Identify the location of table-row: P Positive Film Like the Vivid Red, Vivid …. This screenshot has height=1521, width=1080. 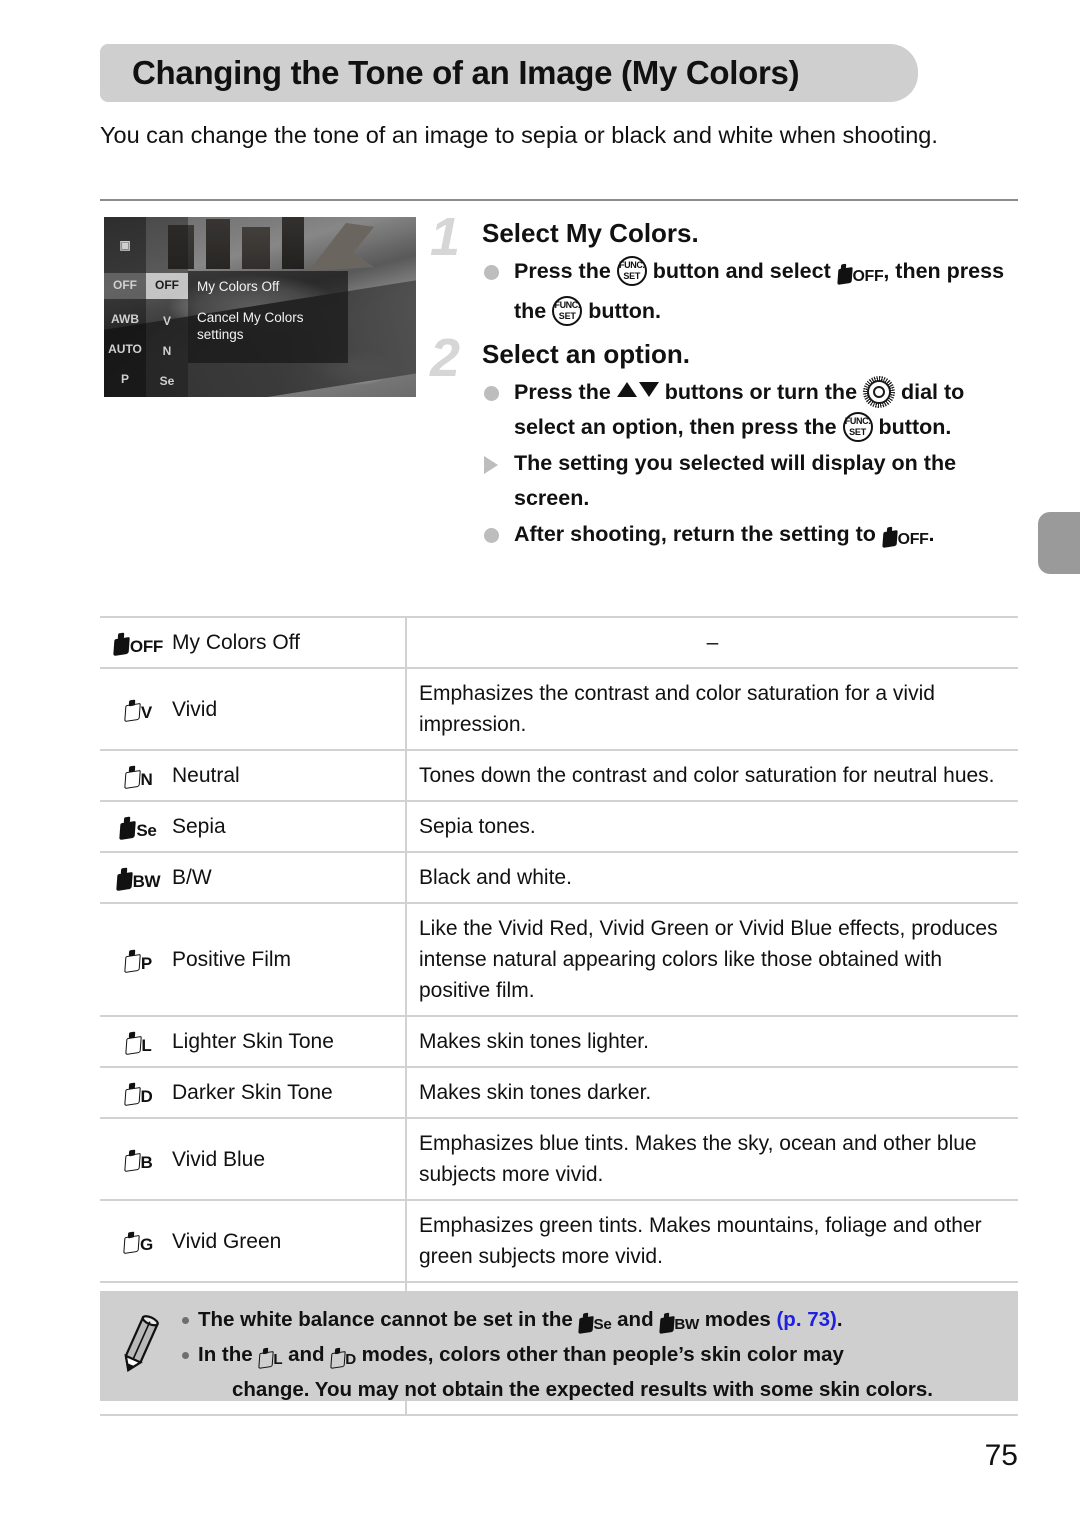
(559, 959).